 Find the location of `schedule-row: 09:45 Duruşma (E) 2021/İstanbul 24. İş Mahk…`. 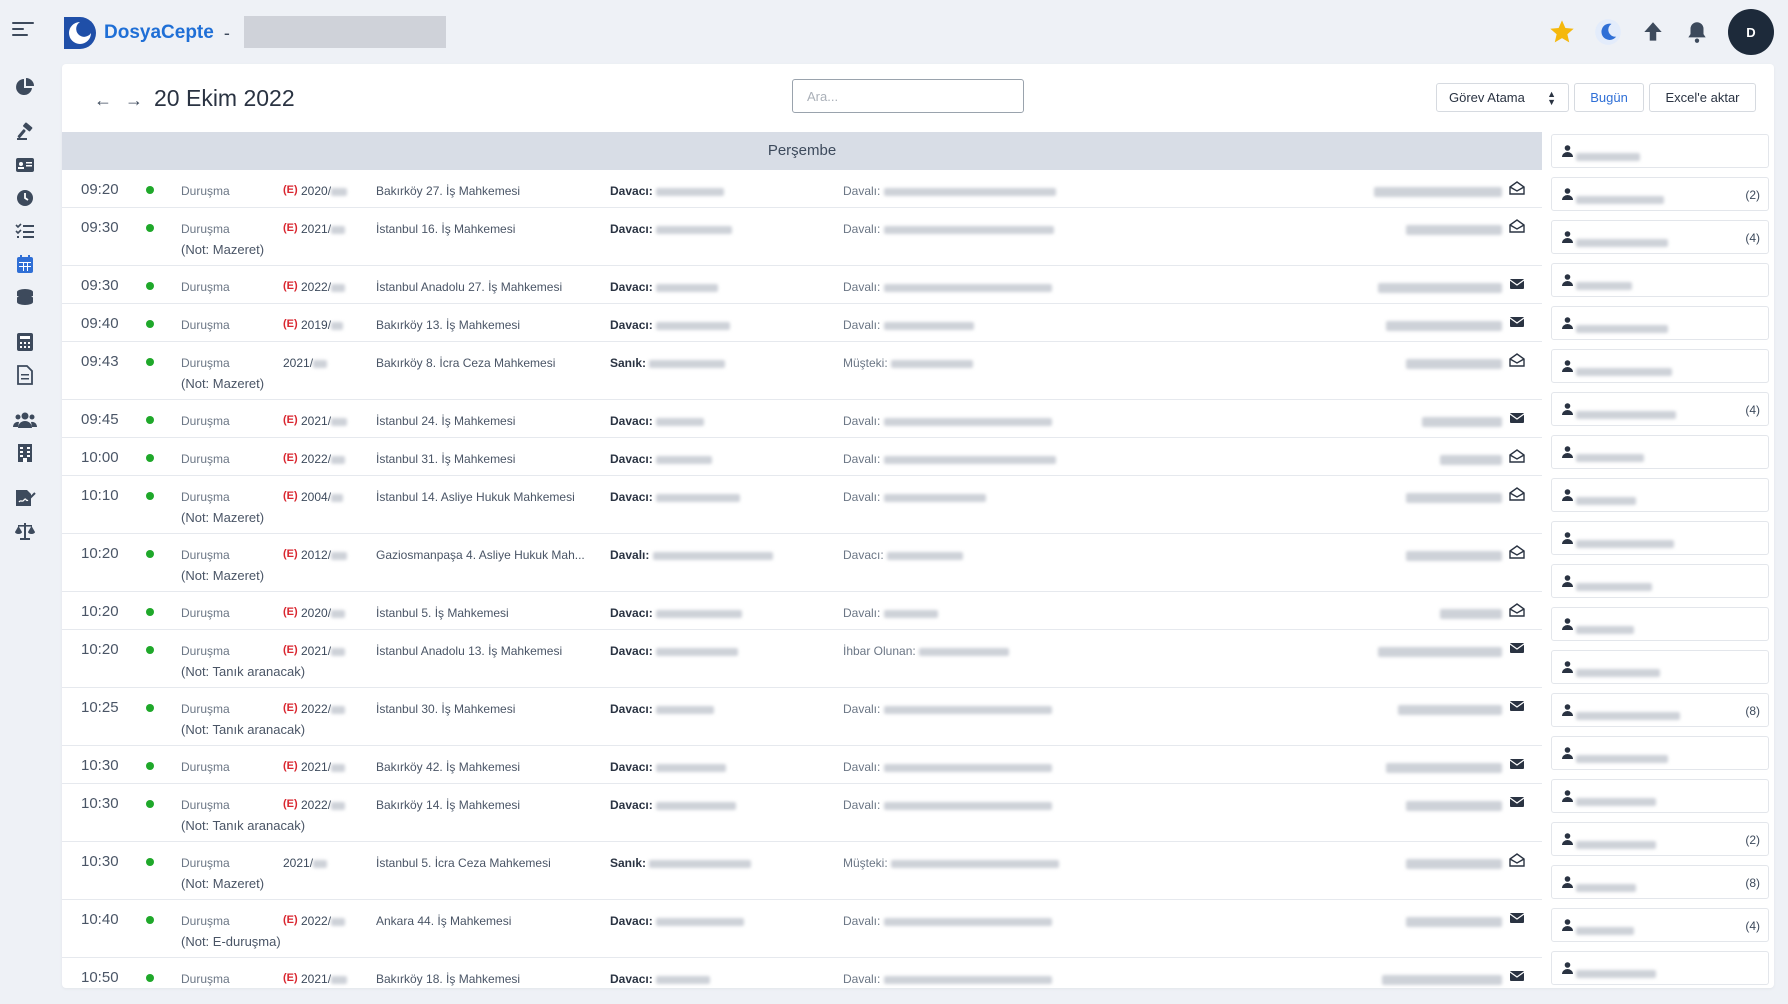

schedule-row: 09:45 Duruşma (E) 2021/İstanbul 24. İş Mahk… is located at coordinates (802, 419).